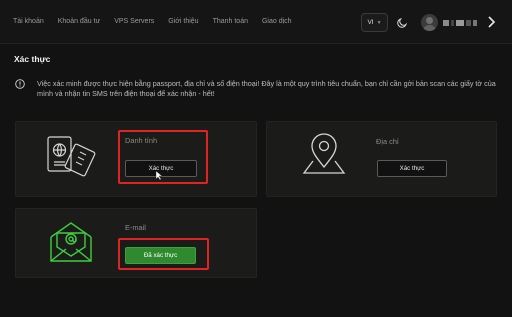  What do you see at coordinates (20, 84) in the screenshot?
I see `info-icon` at bounding box center [20, 84].